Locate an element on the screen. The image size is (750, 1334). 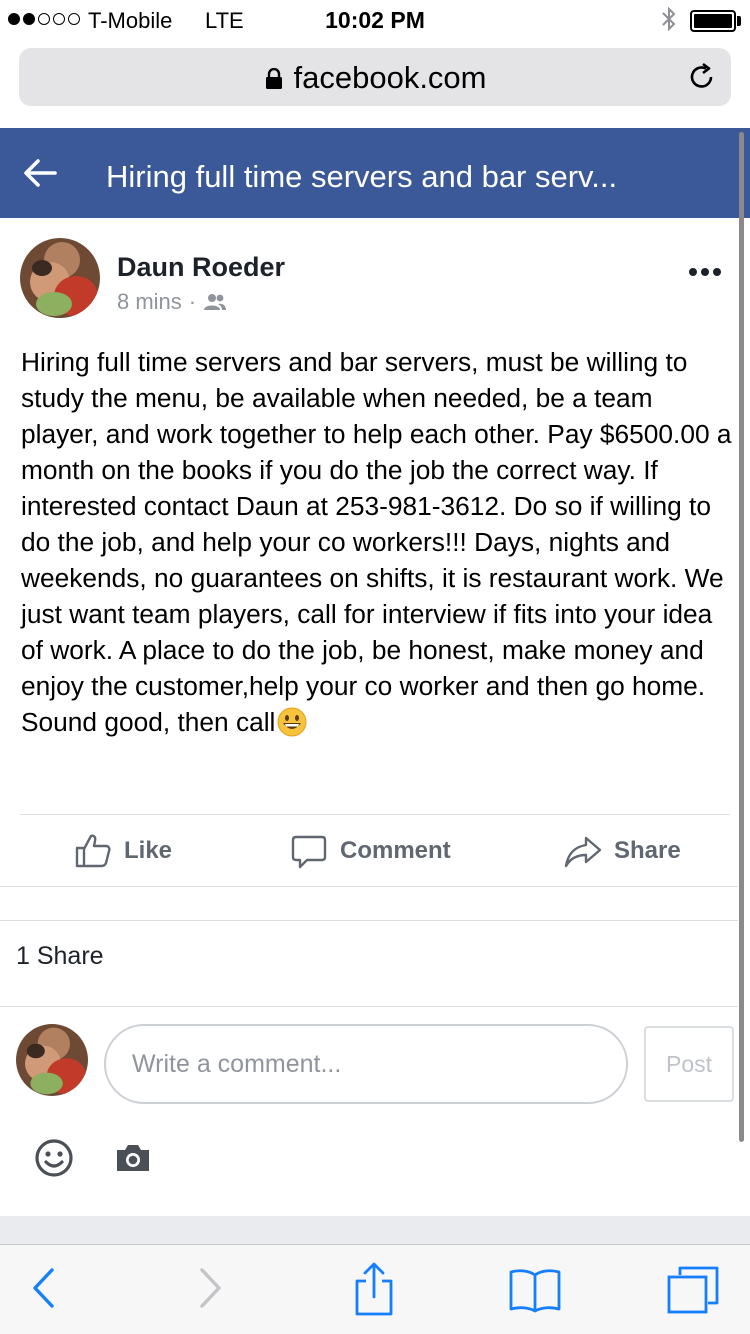
address-bar: facebook.com is located at coordinates (375, 77).